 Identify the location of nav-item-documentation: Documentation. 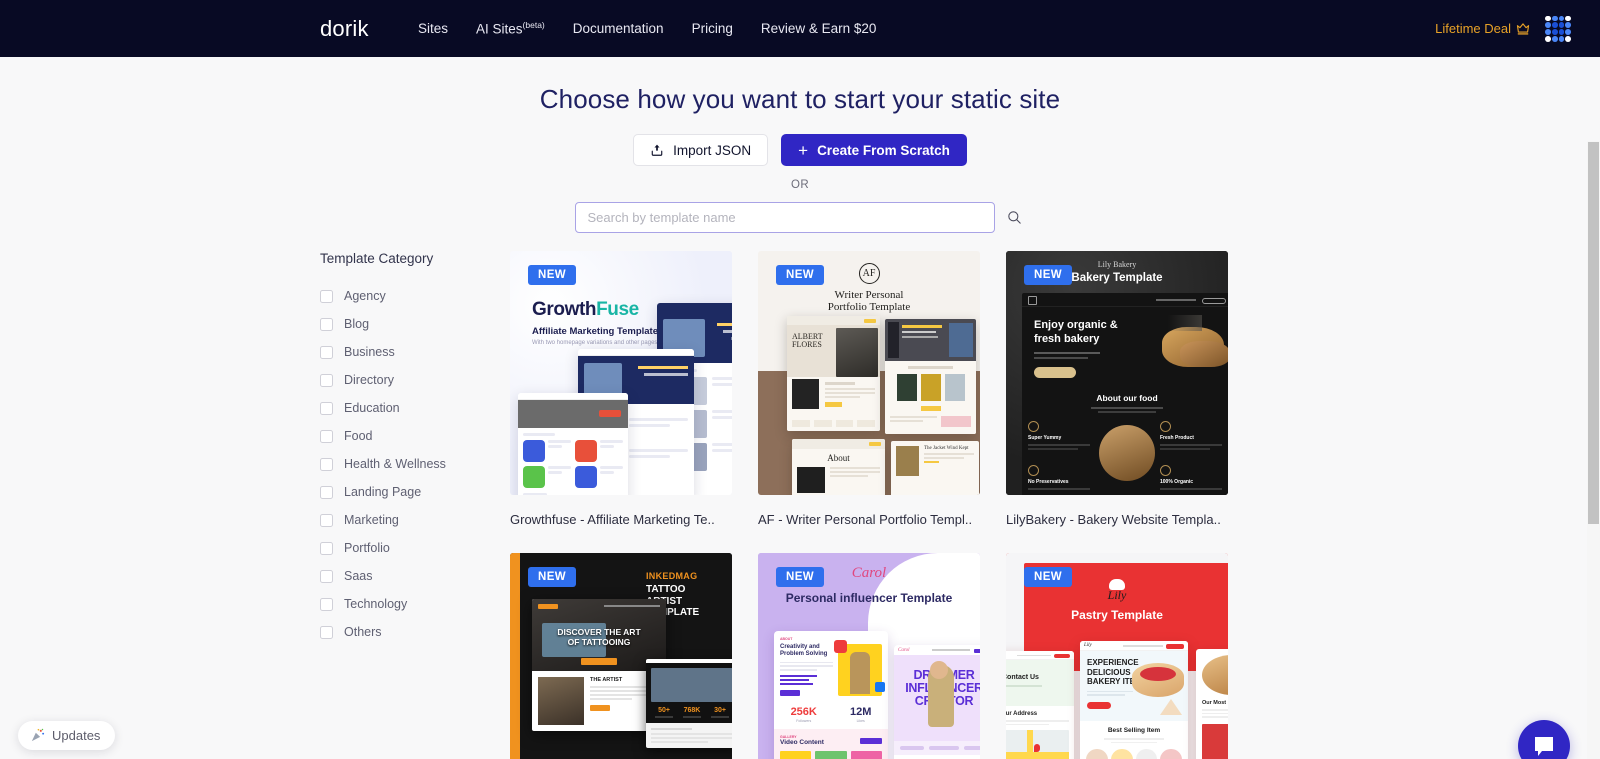
(618, 28).